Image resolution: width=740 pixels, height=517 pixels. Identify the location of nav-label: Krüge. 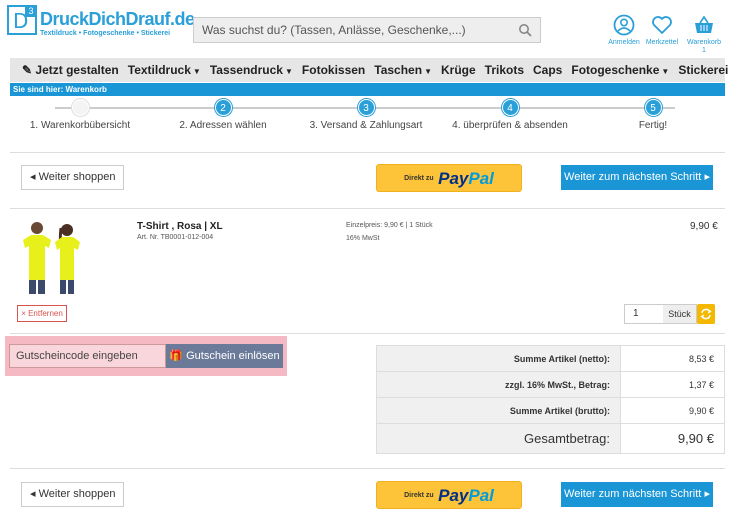
(458, 70).